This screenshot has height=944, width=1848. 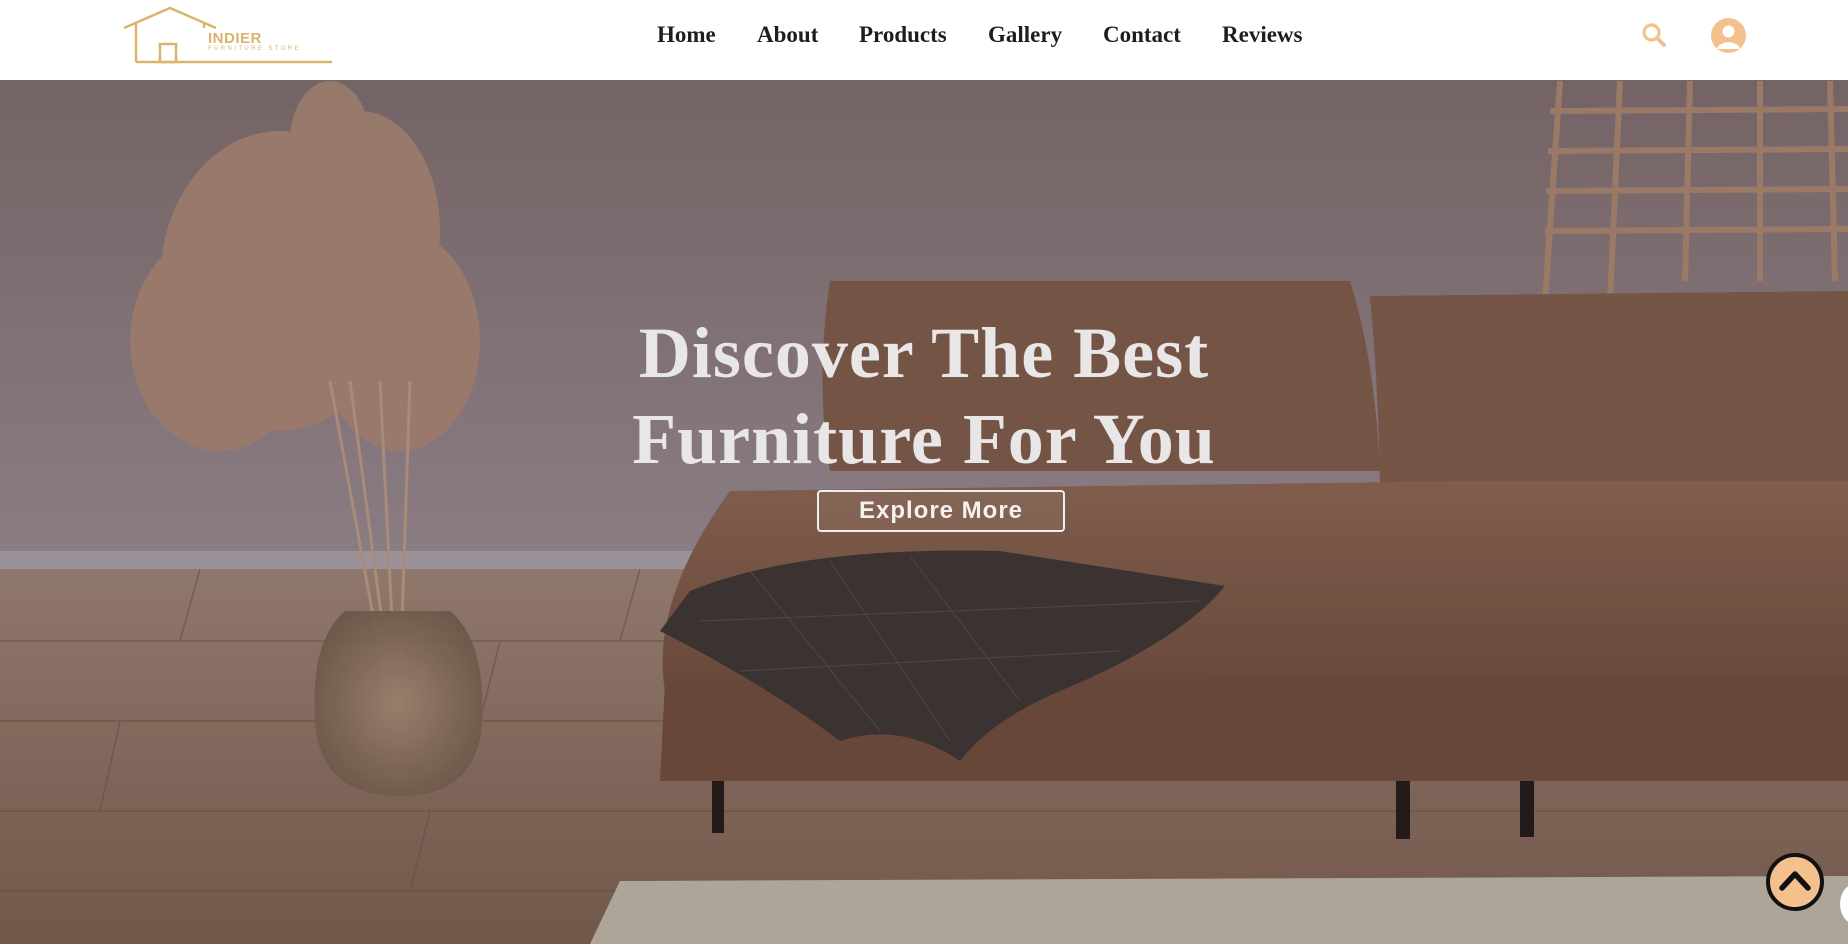 What do you see at coordinates (924, 353) in the screenshot?
I see `hero-title-line-1: Discover The Best` at bounding box center [924, 353].